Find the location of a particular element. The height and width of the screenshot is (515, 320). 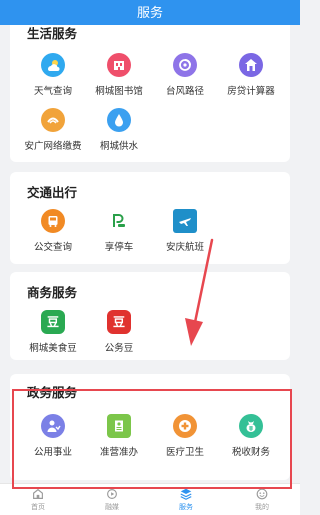

item-business-permit: 准营准办 is located at coordinates (119, 436).